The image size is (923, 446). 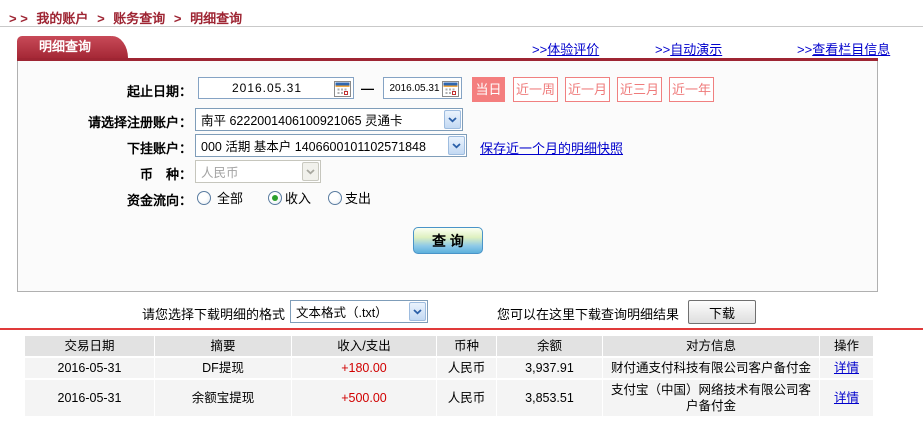 I want to click on registered-account-label: 请选择注册账户：, so click(x=139, y=122).